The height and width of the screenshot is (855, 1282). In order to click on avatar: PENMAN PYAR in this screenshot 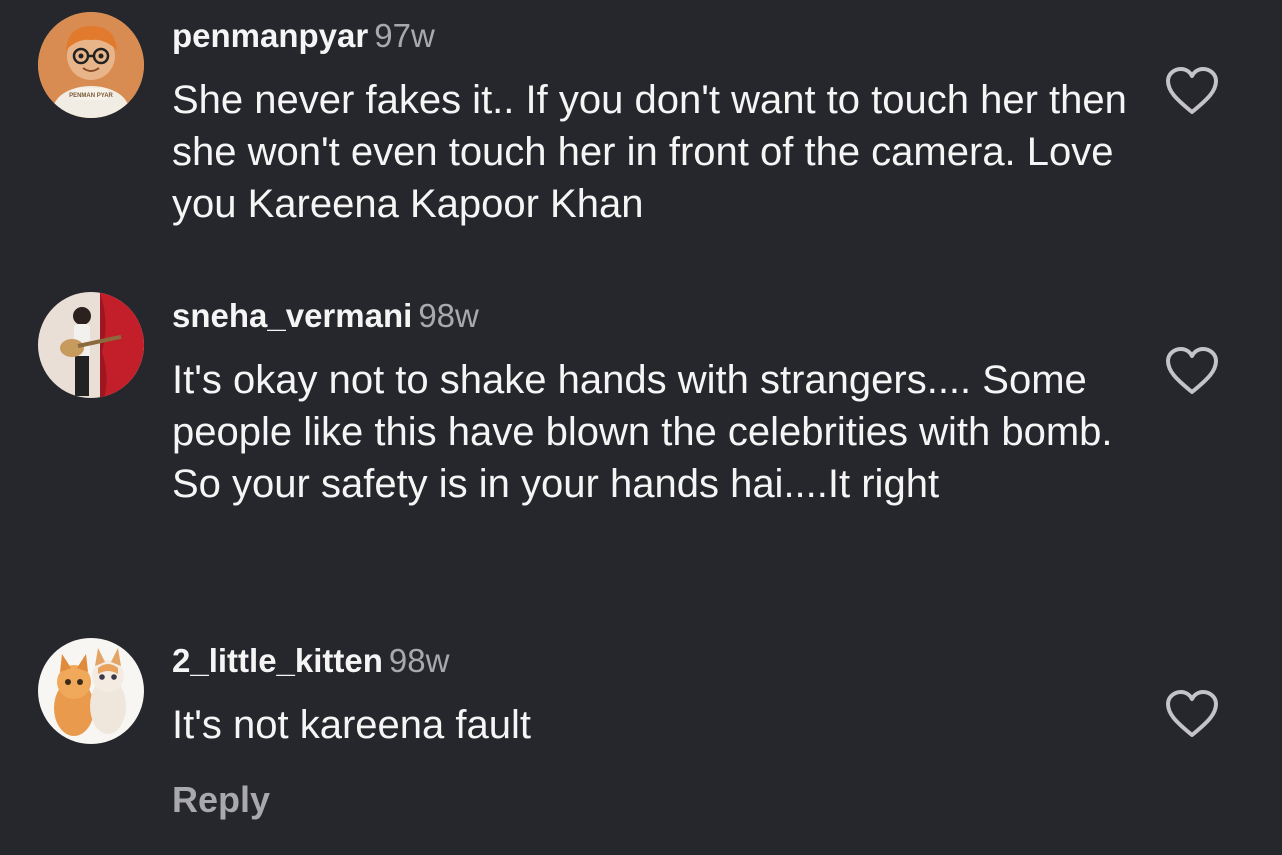, I will do `click(91, 65)`.